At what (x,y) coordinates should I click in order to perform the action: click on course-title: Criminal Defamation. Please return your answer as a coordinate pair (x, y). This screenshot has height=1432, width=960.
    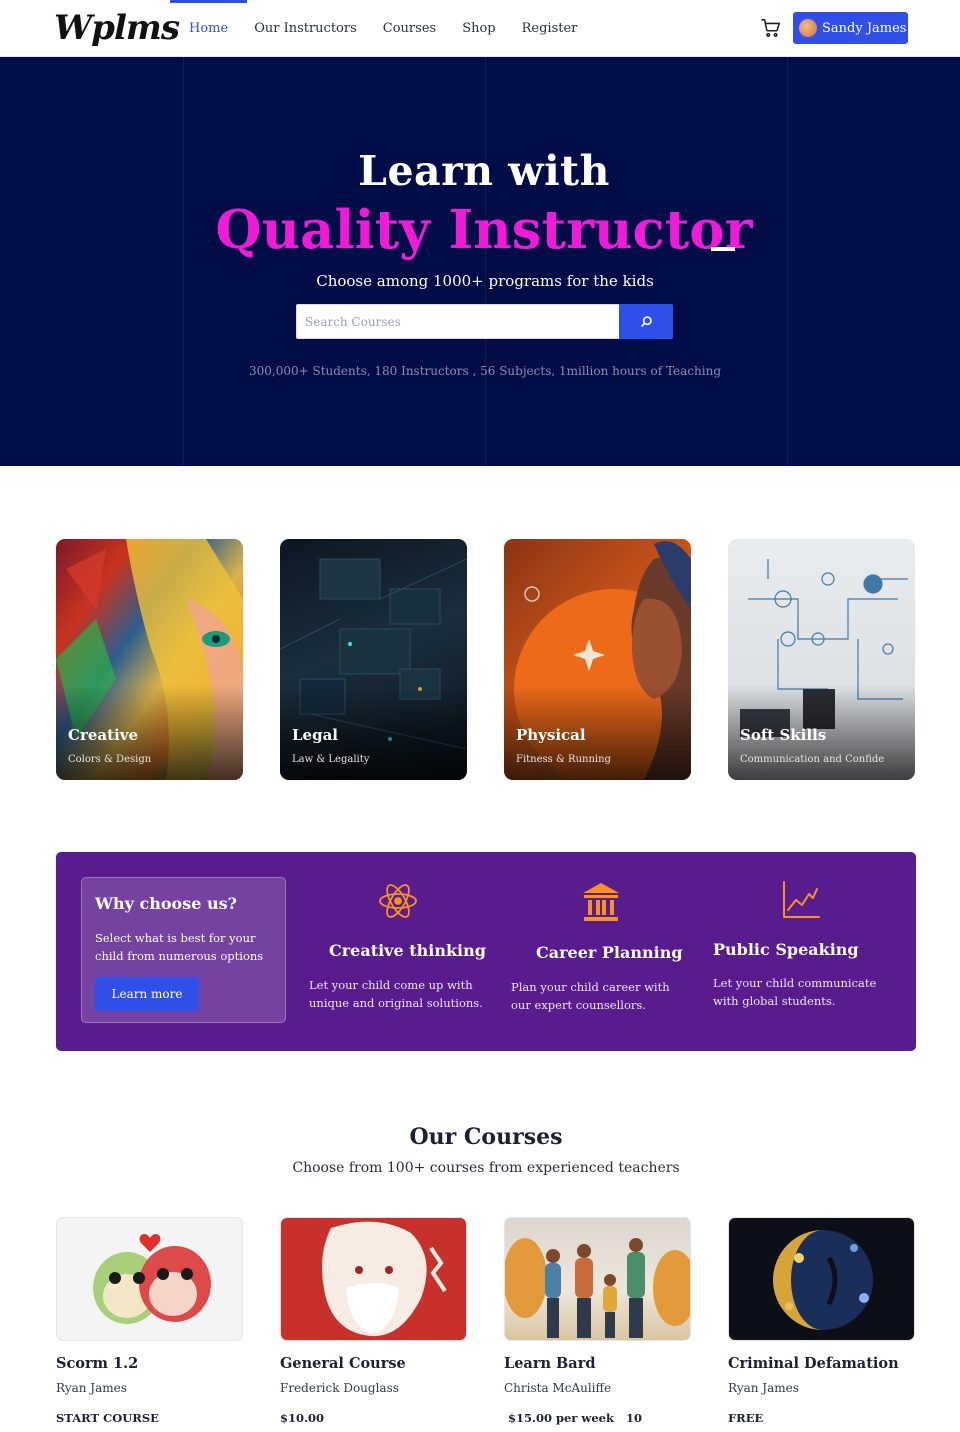
    Looking at the image, I should click on (813, 1363).